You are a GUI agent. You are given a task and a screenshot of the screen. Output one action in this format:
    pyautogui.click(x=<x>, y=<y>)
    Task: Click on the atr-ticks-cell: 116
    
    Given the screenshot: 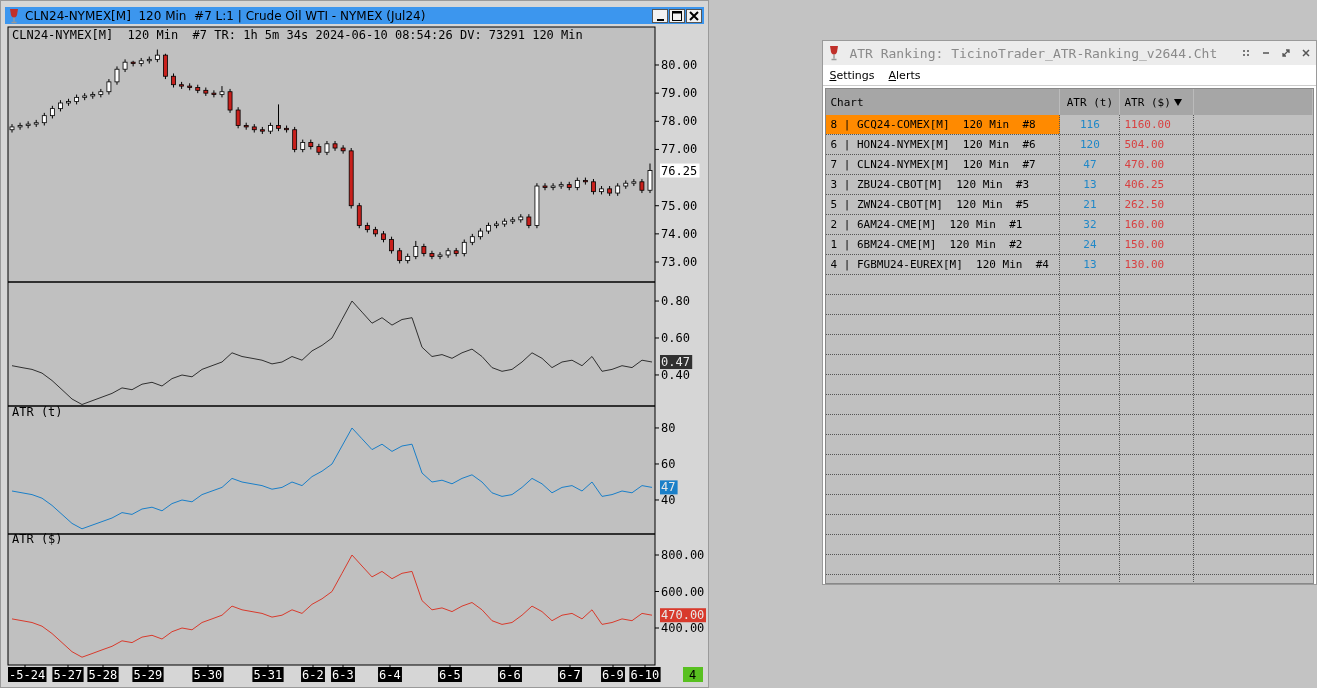 What is the action you would take?
    pyautogui.click(x=1090, y=124)
    